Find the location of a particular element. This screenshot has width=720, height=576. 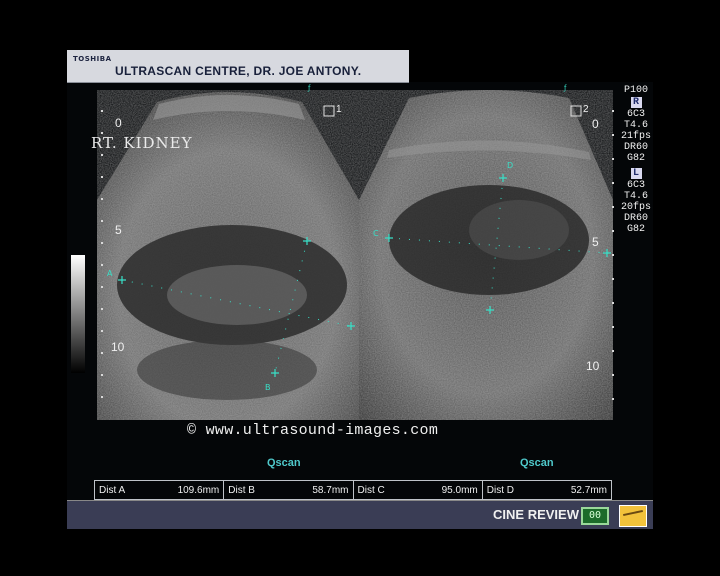

depth-right-0: 0 is located at coordinates (595, 124).